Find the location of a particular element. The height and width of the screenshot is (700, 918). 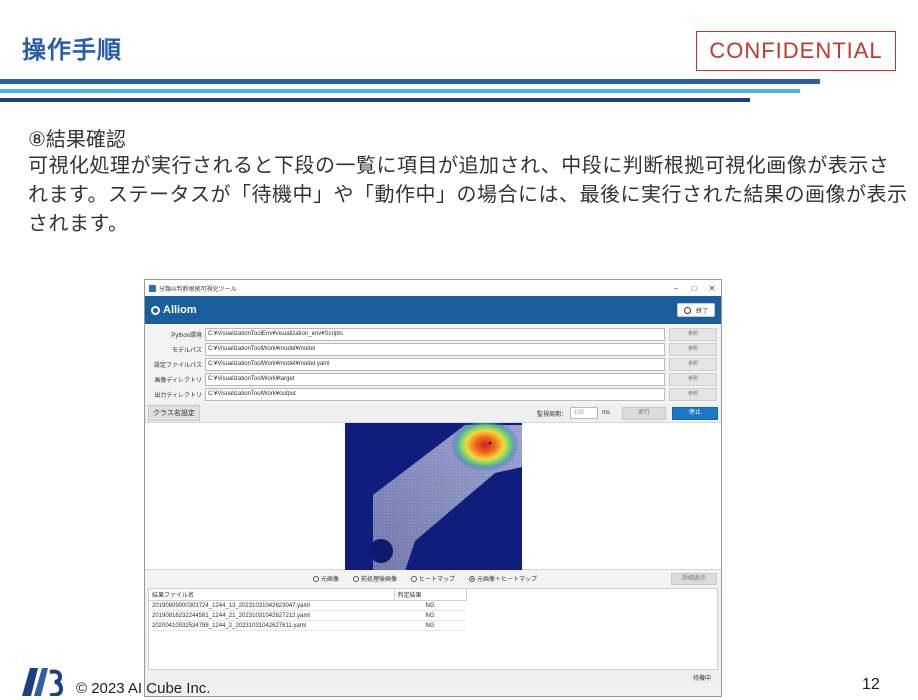

radio-label: ヒートマップ is located at coordinates (437, 580).